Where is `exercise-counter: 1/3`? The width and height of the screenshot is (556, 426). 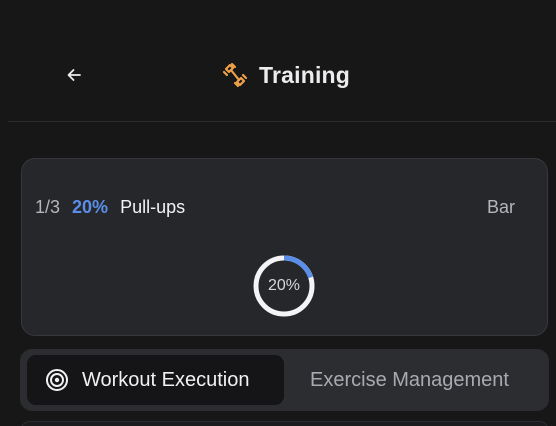 exercise-counter: 1/3 is located at coordinates (48, 207).